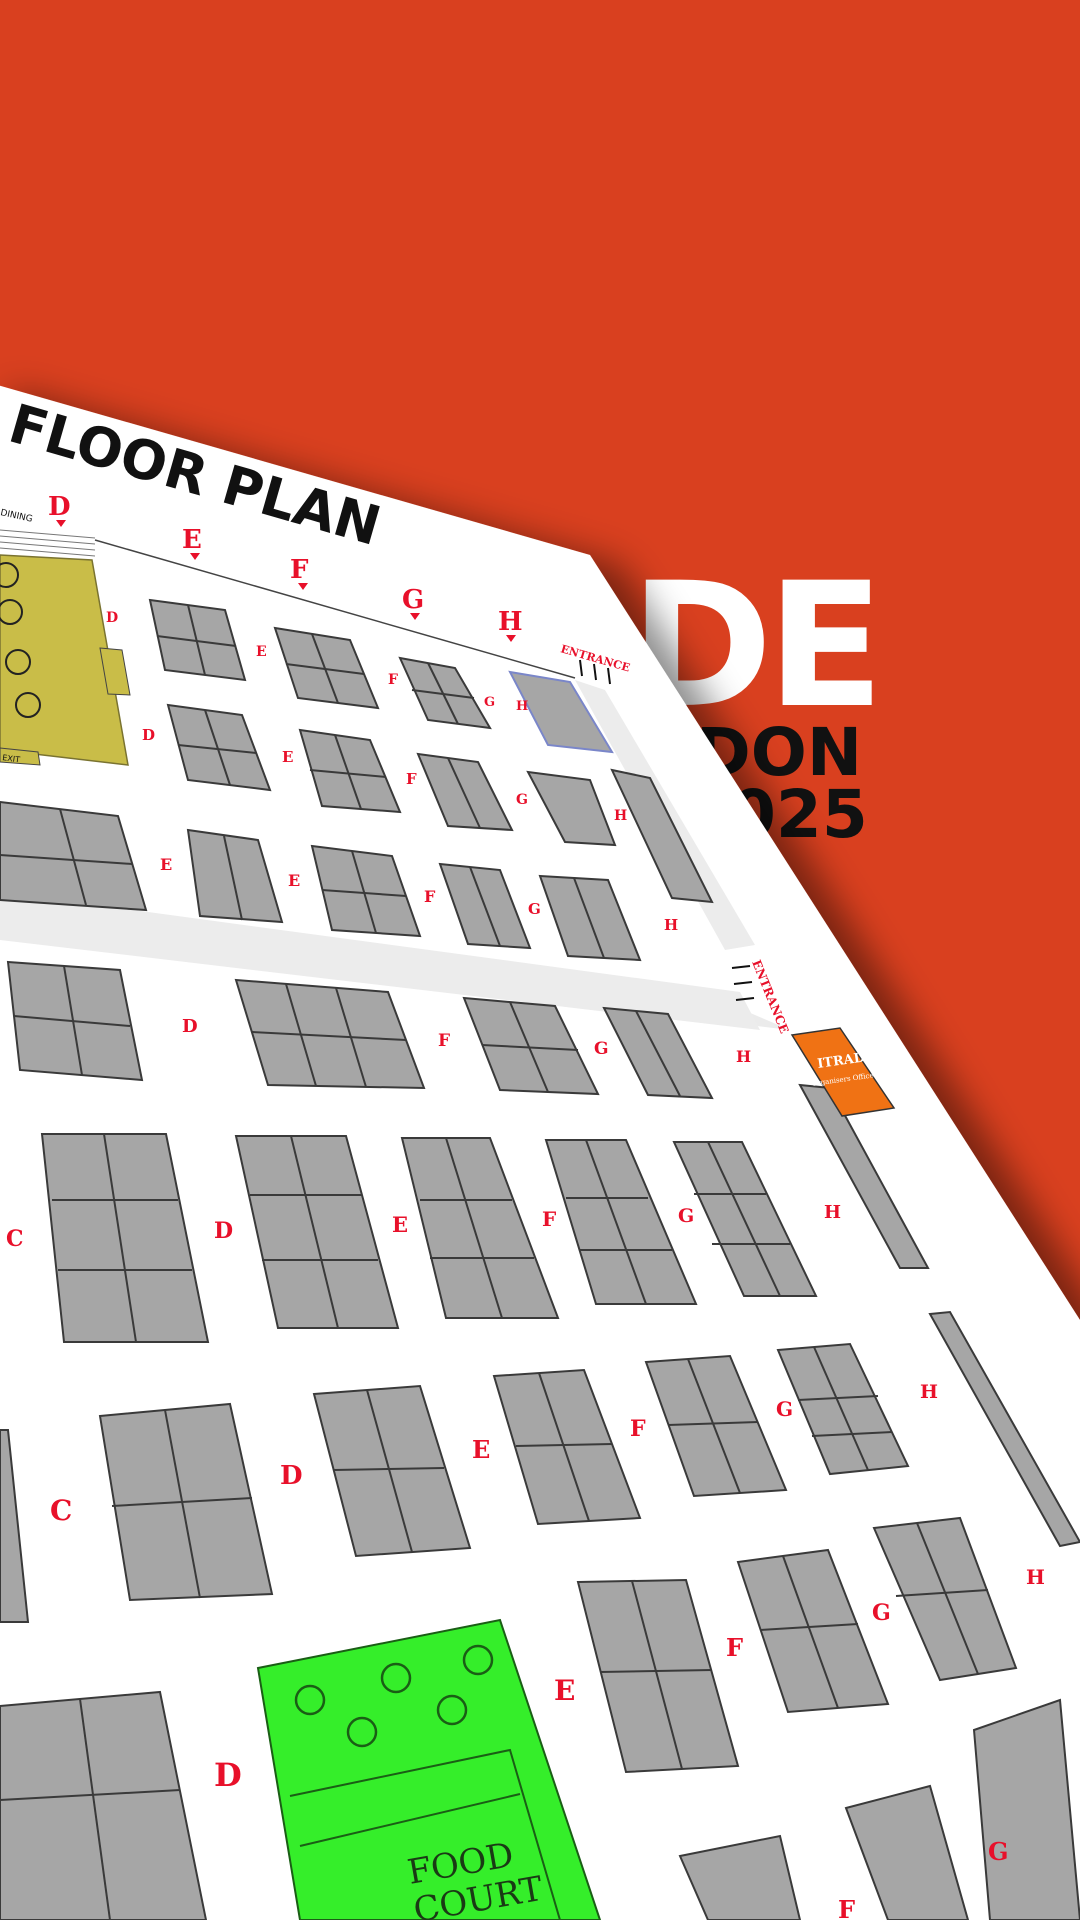  I want to click on col-letter-g: G, so click(413, 600).